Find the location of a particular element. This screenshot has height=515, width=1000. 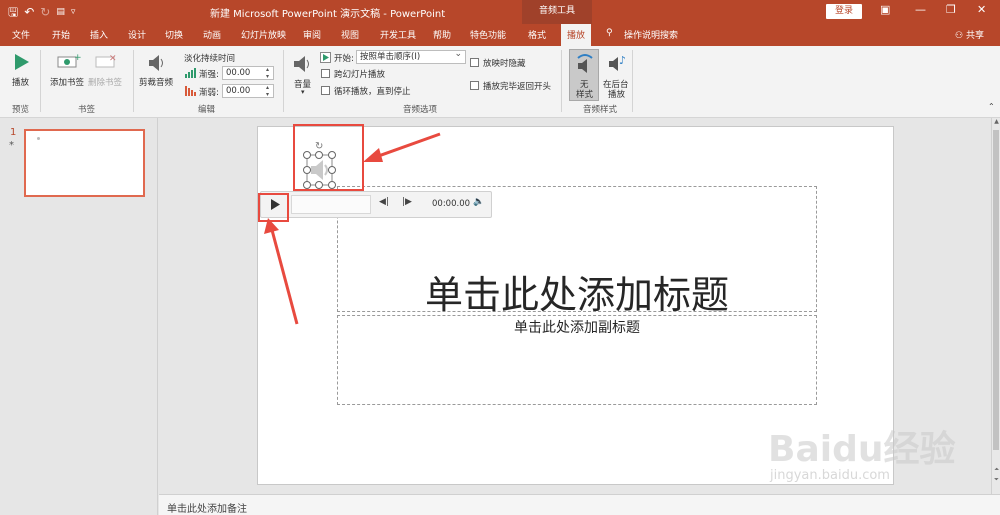

trim-audio-label: 剪裁音频 is located at coordinates (156, 82).